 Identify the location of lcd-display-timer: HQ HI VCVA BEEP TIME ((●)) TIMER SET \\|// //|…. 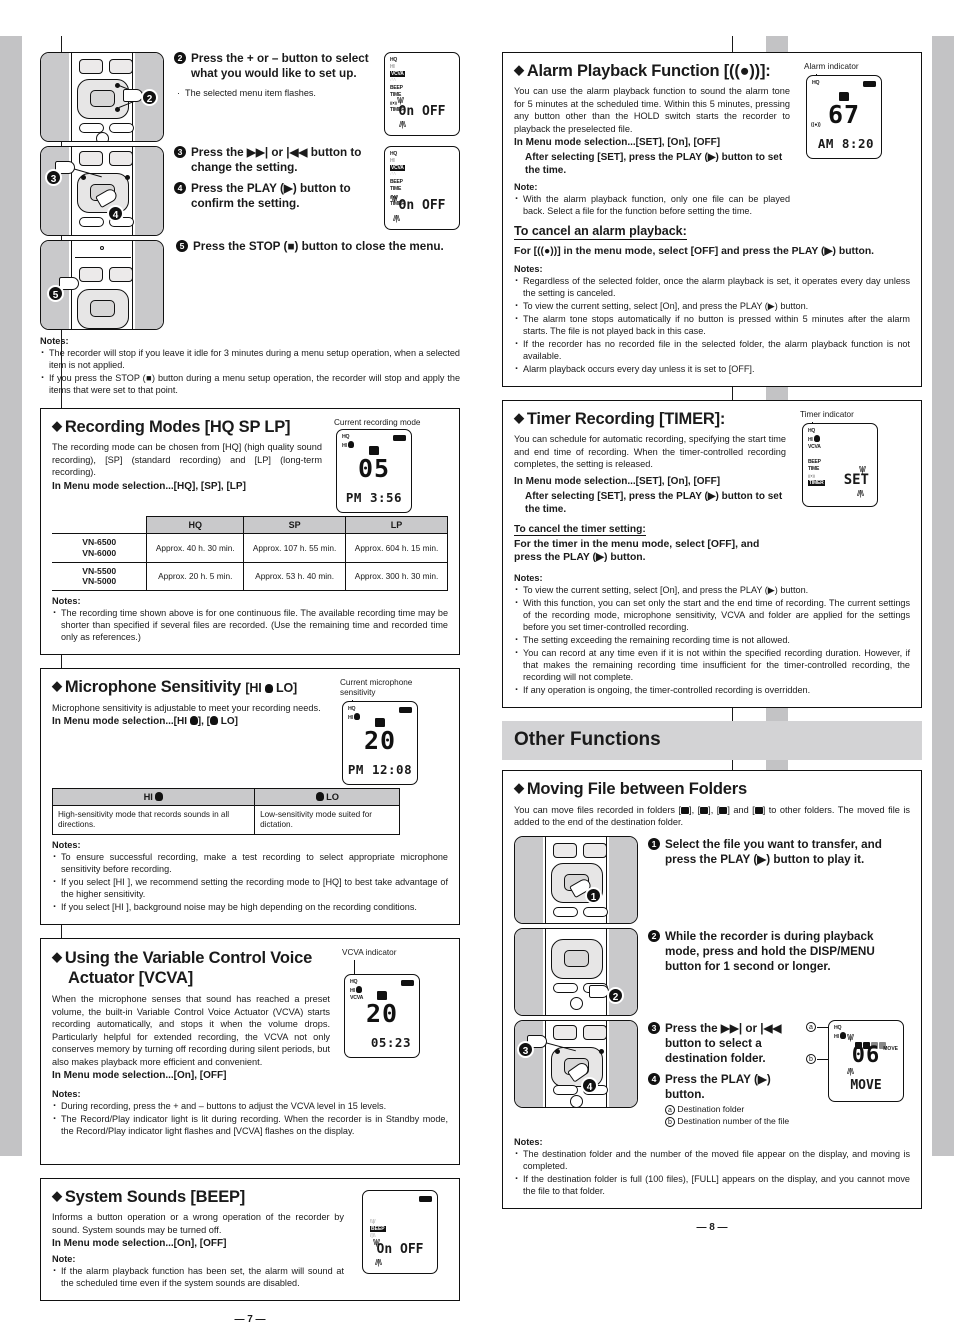
(840, 465).